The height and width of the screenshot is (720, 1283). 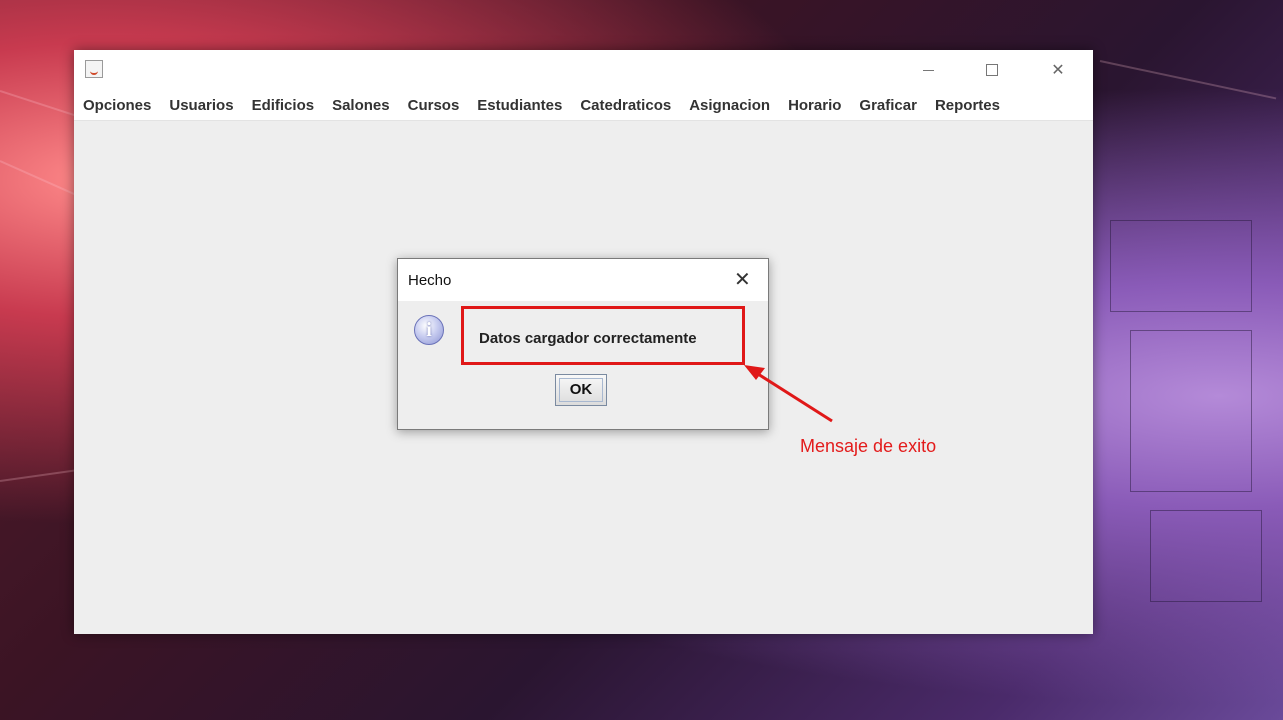 What do you see at coordinates (742, 279) in the screenshot?
I see `dialog-close-icon: ✕` at bounding box center [742, 279].